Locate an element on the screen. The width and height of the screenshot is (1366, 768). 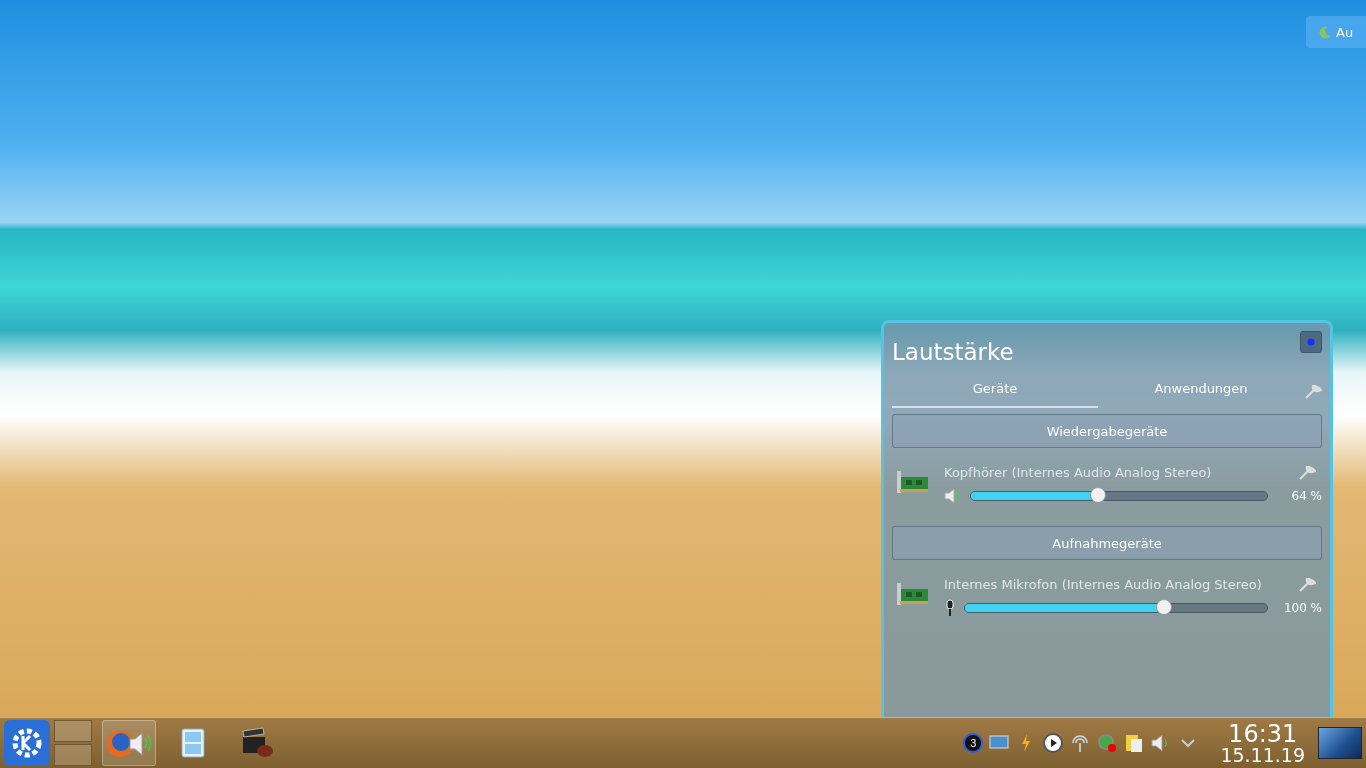
play-icon is located at coordinates (1053, 743).